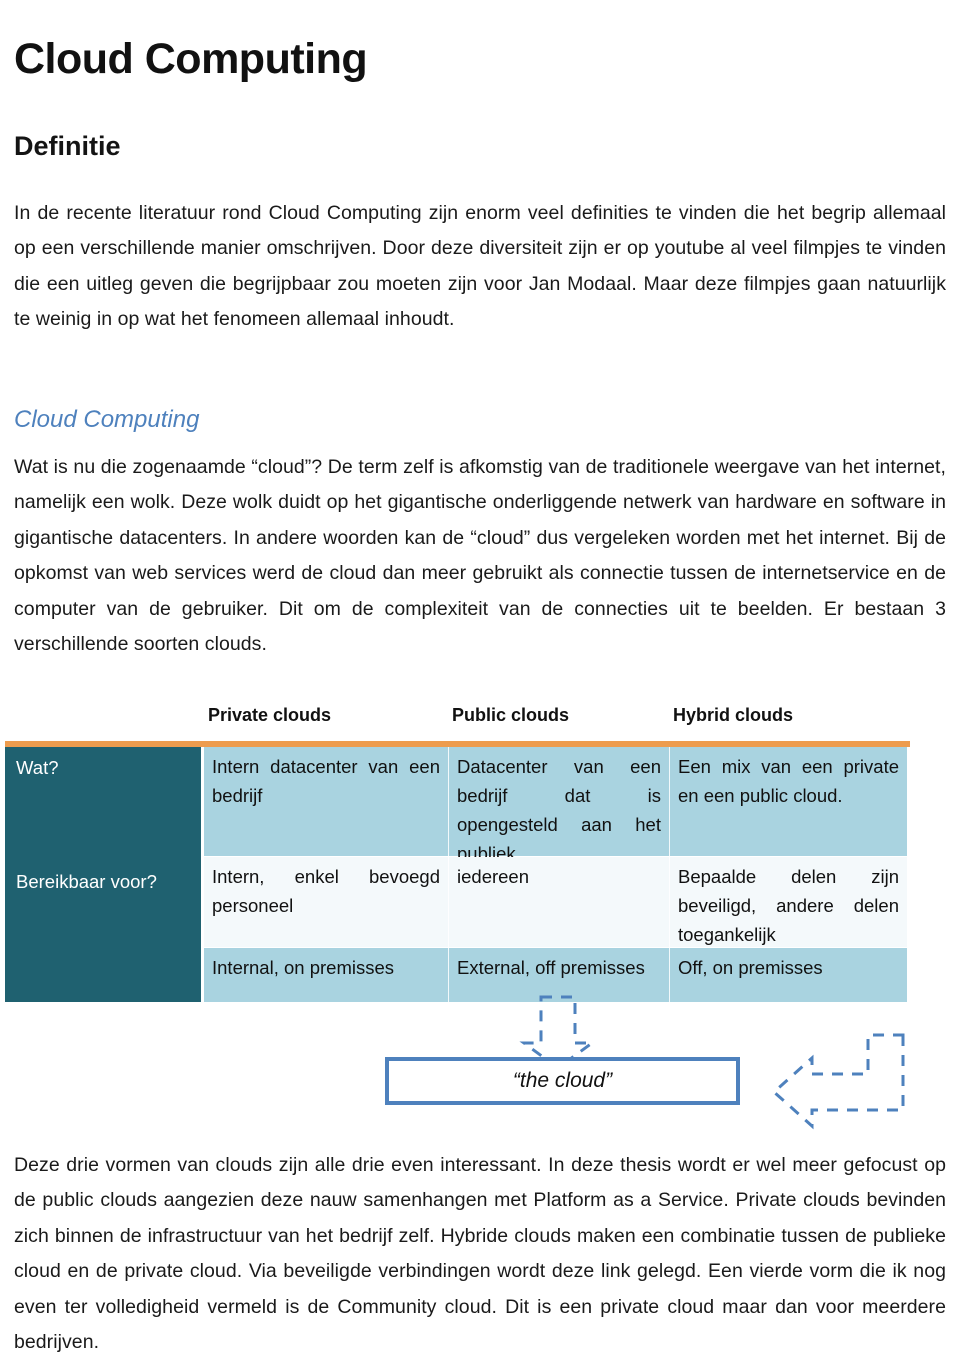  What do you see at coordinates (270, 715) in the screenshot?
I see `table-column-header-private: Private clouds` at bounding box center [270, 715].